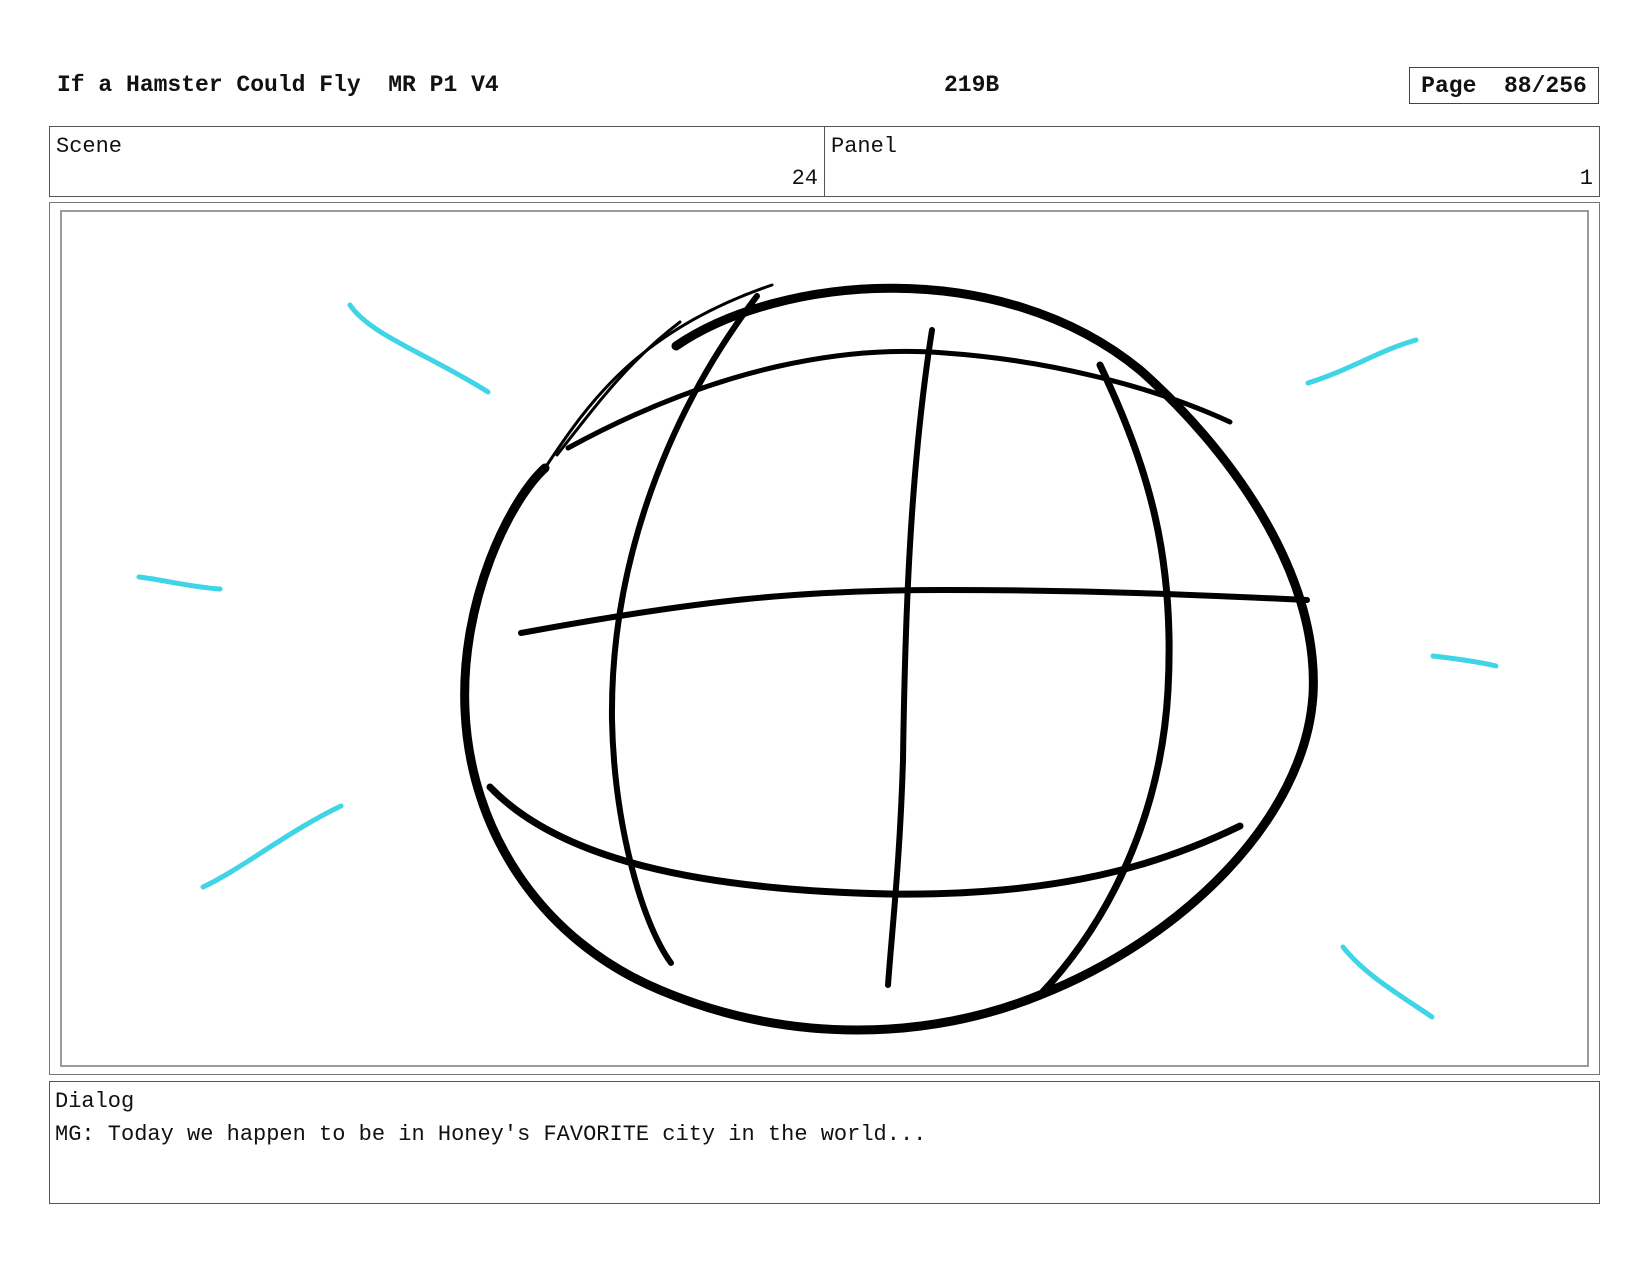 This screenshot has height=1276, width=1648. I want to click on globe-meridian-right, so click(1104, 680).